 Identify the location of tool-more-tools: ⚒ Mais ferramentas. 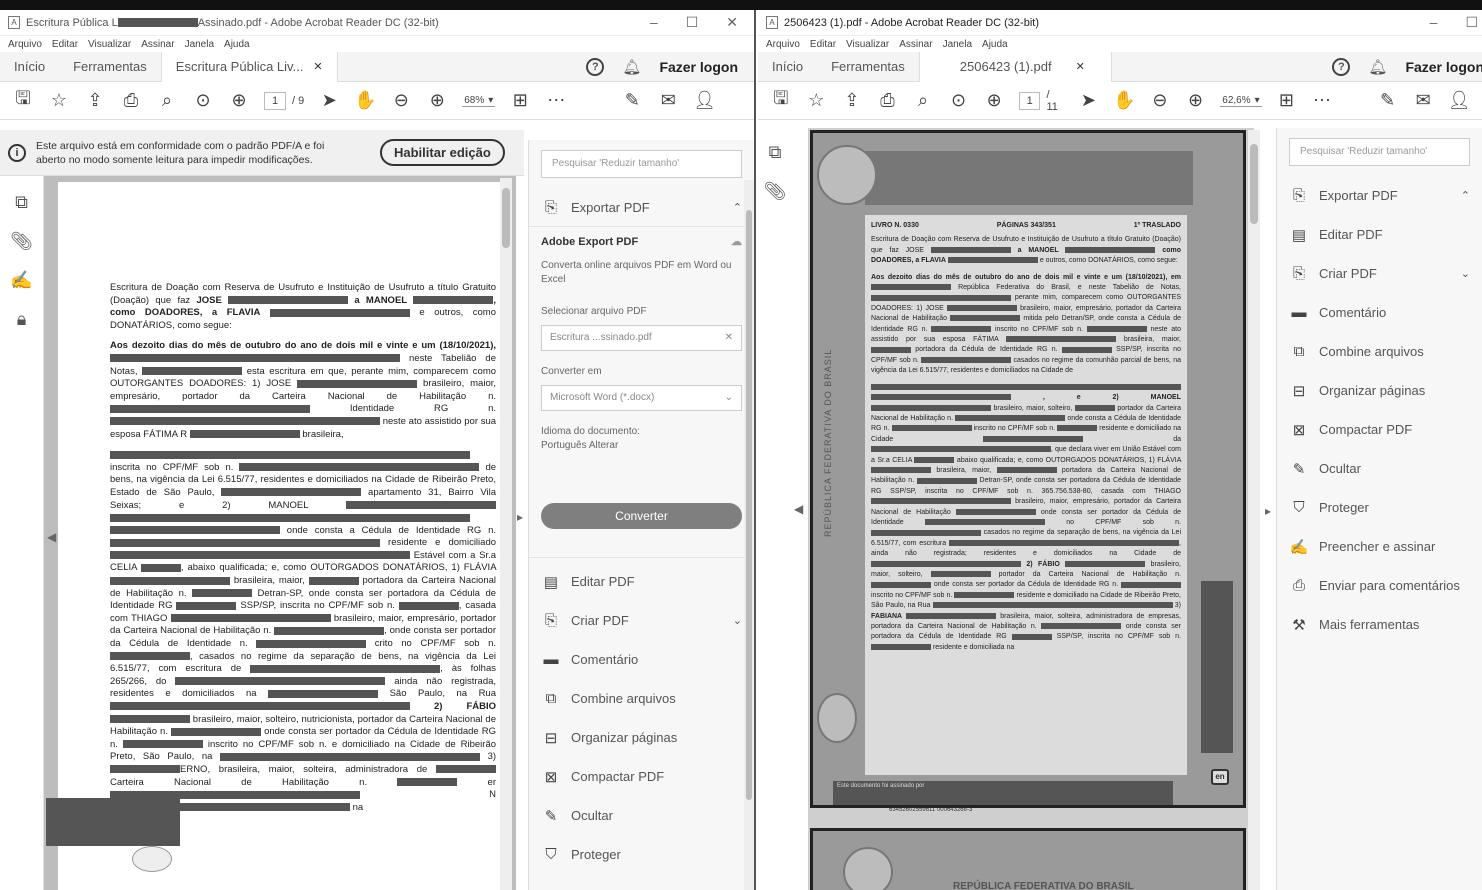
(1379, 624).